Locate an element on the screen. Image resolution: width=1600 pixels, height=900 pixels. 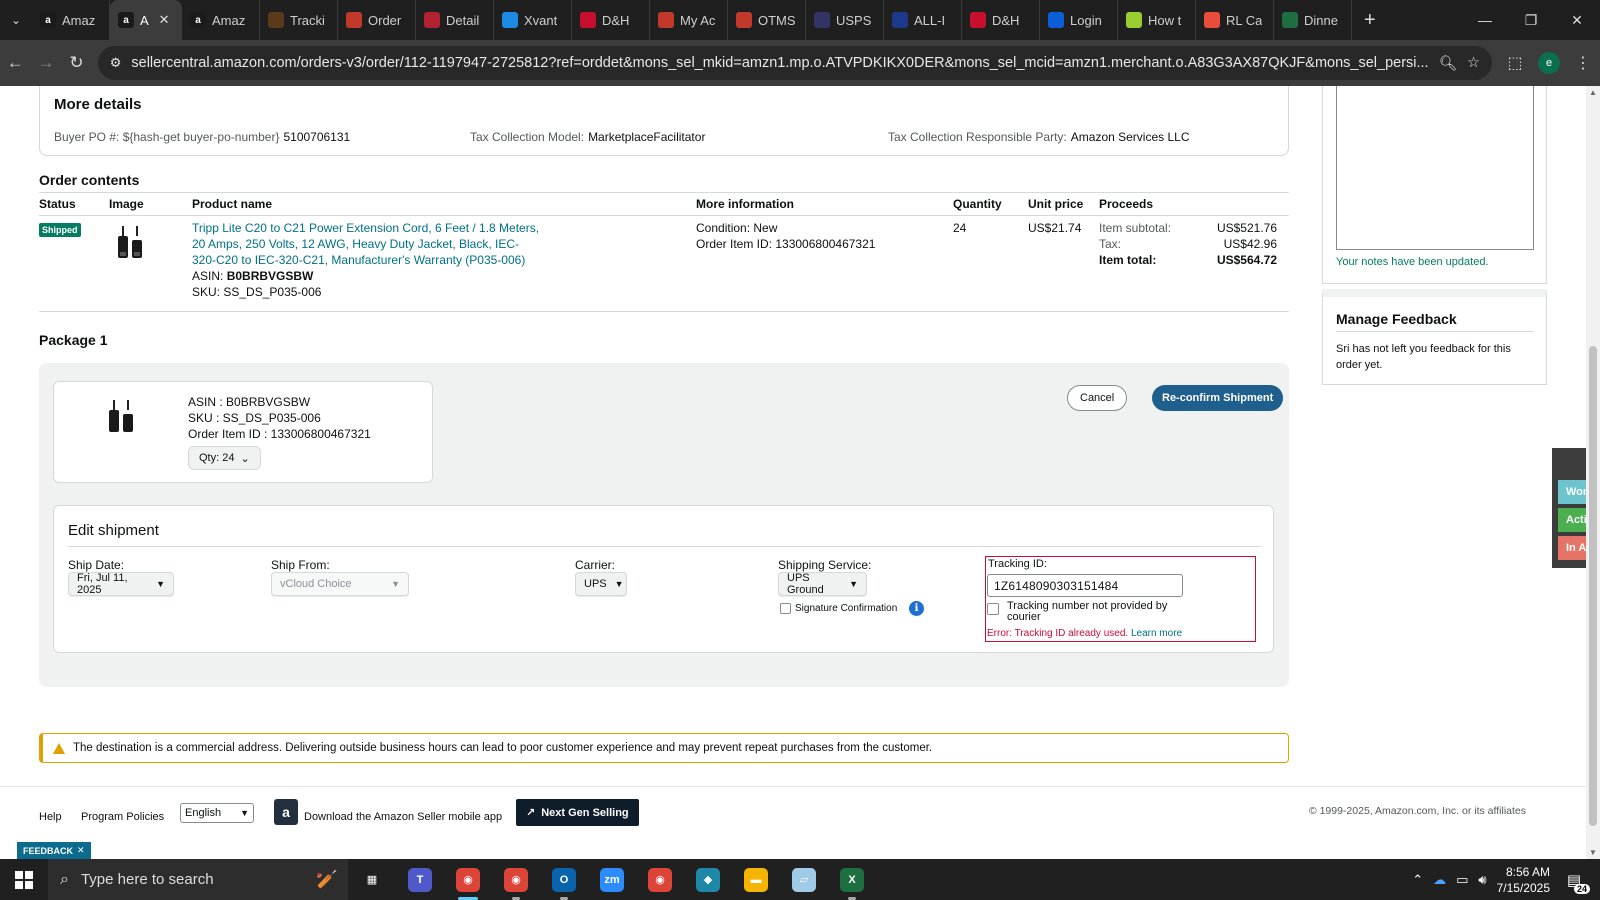
back-icon: ← is located at coordinates (15, 63).